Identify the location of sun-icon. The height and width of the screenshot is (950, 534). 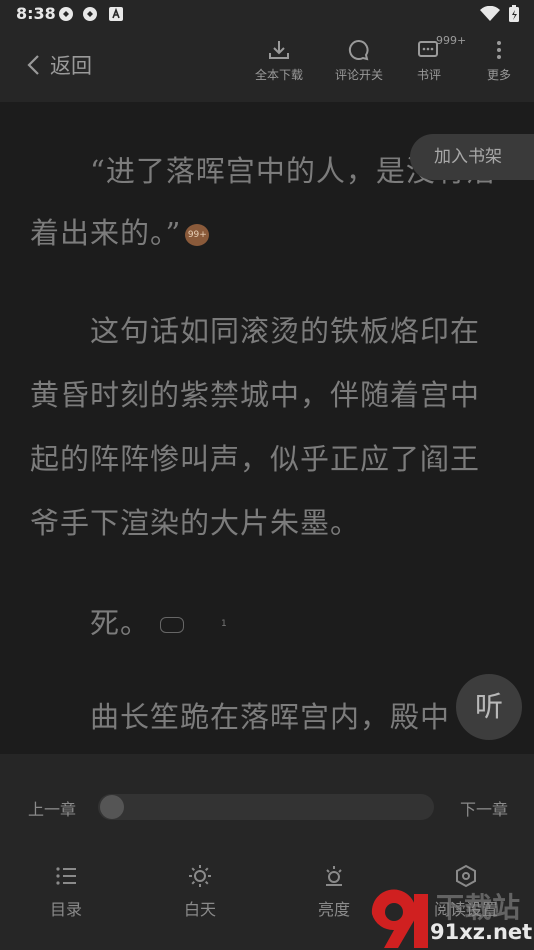
(200, 876).